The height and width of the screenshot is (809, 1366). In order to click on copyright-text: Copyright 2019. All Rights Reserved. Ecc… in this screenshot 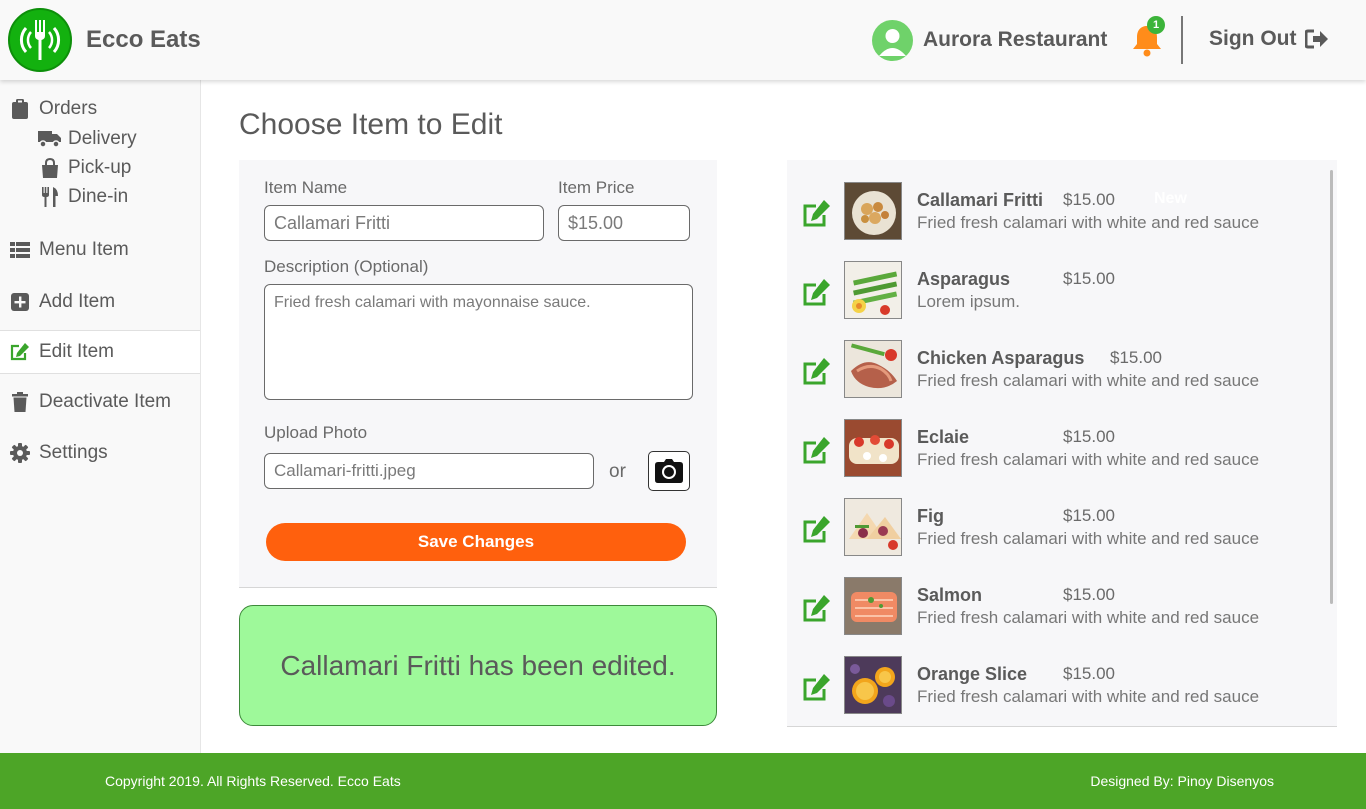, I will do `click(253, 781)`.